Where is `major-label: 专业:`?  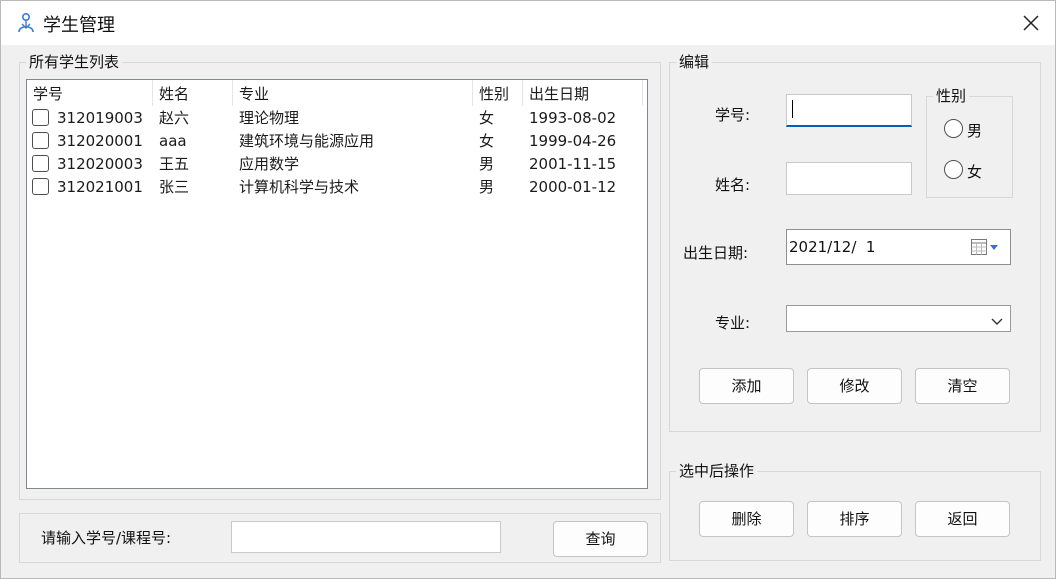 major-label: 专业: is located at coordinates (733, 323).